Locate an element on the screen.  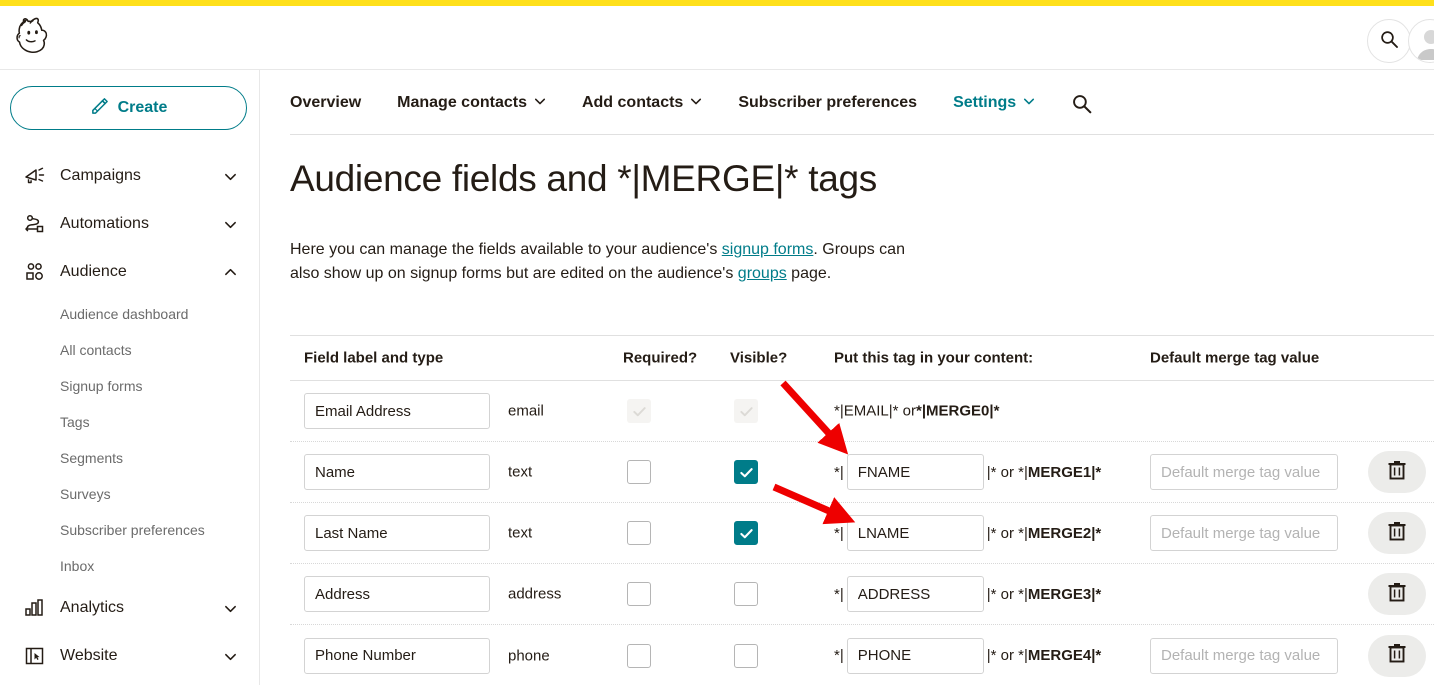
global-header is located at coordinates (717, 38).